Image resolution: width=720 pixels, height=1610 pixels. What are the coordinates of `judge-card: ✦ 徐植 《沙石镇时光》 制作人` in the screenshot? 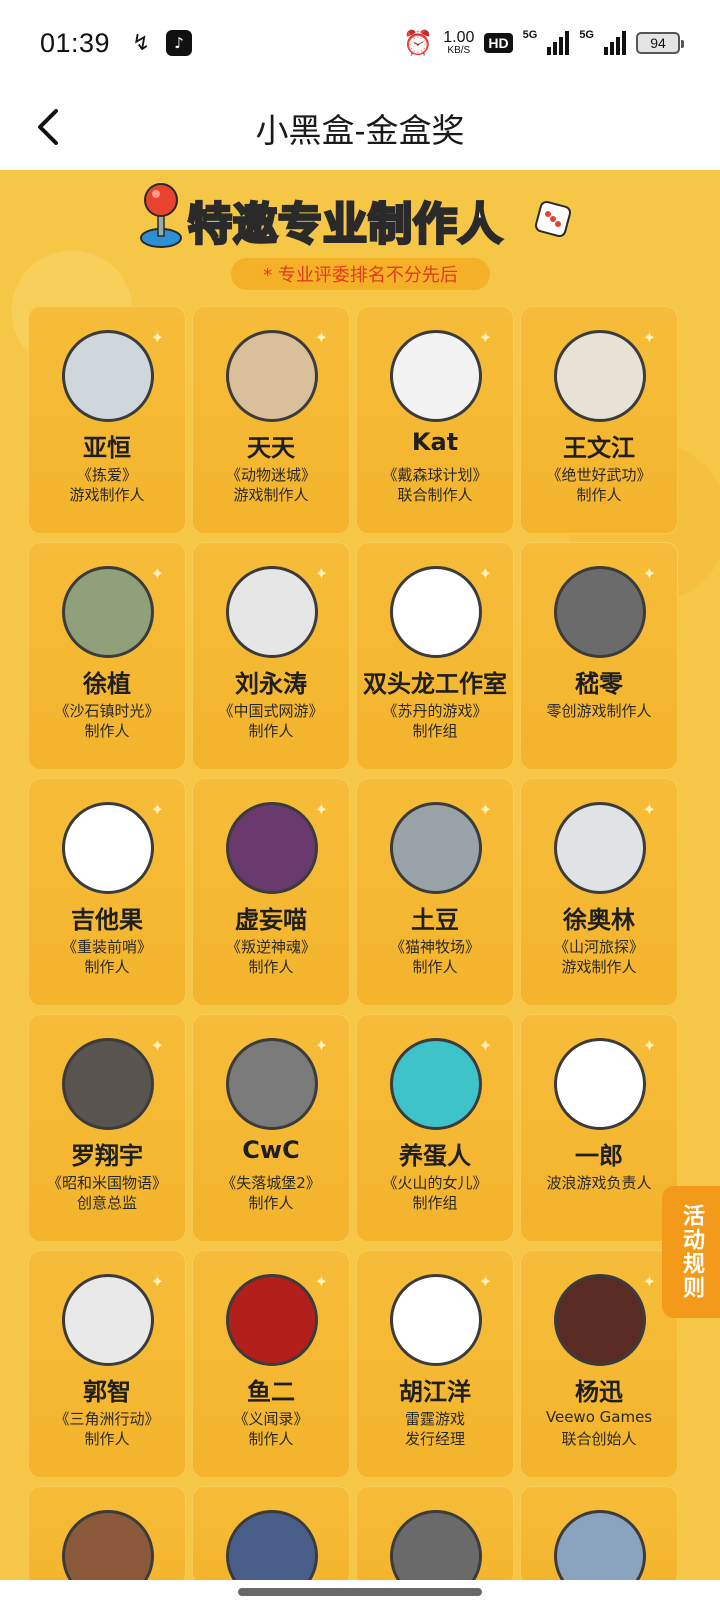 It's located at (107, 656).